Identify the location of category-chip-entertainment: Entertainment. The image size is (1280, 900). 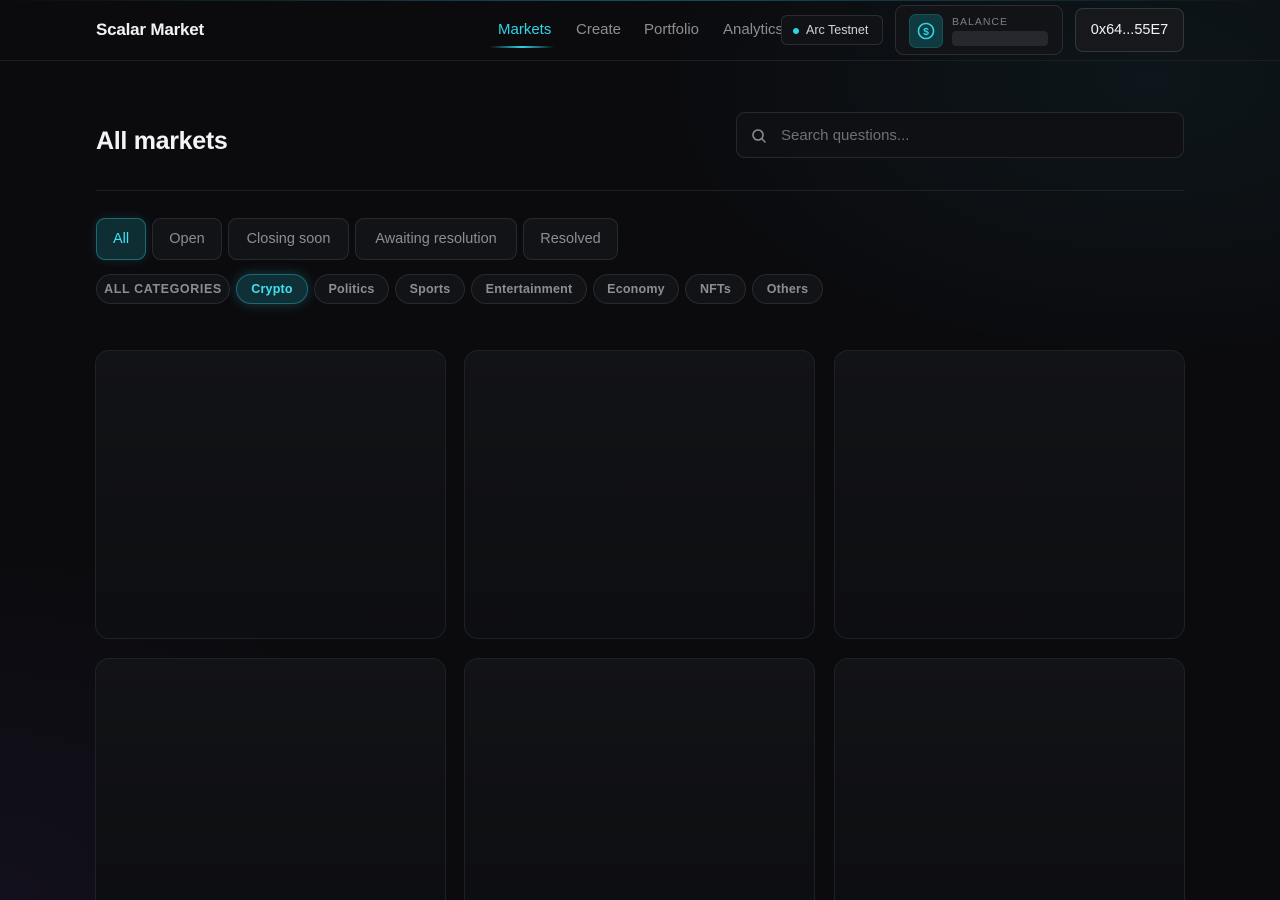
(529, 289).